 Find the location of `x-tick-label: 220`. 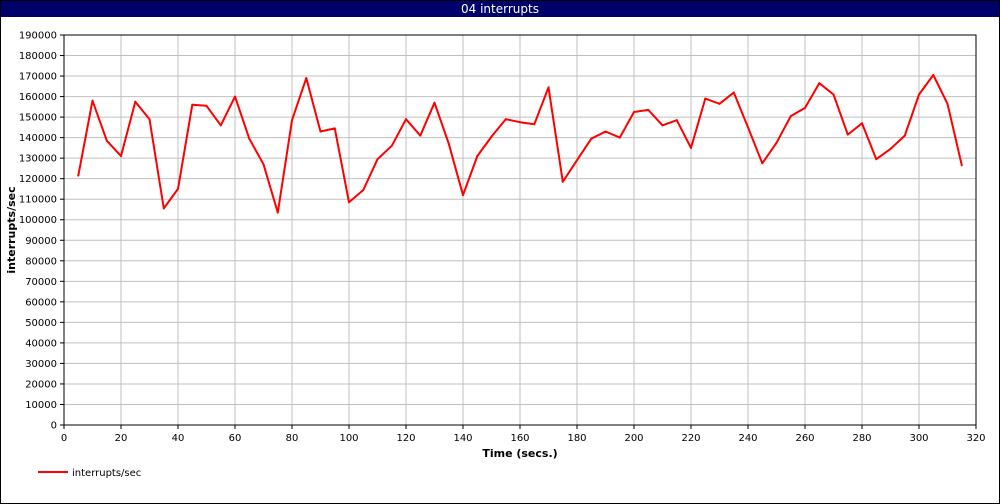

x-tick-label: 220 is located at coordinates (690, 438).